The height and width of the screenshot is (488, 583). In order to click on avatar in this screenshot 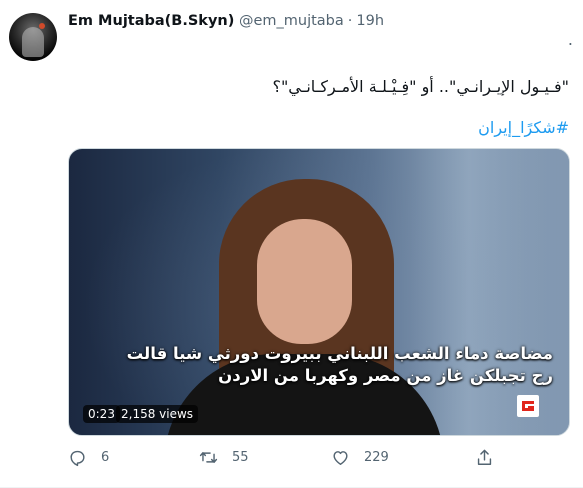, I will do `click(33, 37)`.